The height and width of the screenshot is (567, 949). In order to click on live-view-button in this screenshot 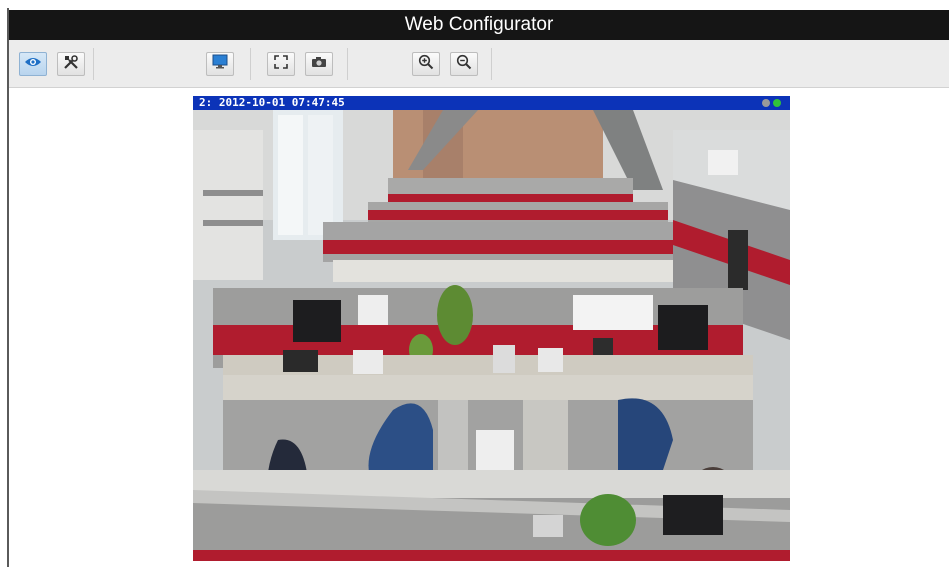, I will do `click(33, 64)`.